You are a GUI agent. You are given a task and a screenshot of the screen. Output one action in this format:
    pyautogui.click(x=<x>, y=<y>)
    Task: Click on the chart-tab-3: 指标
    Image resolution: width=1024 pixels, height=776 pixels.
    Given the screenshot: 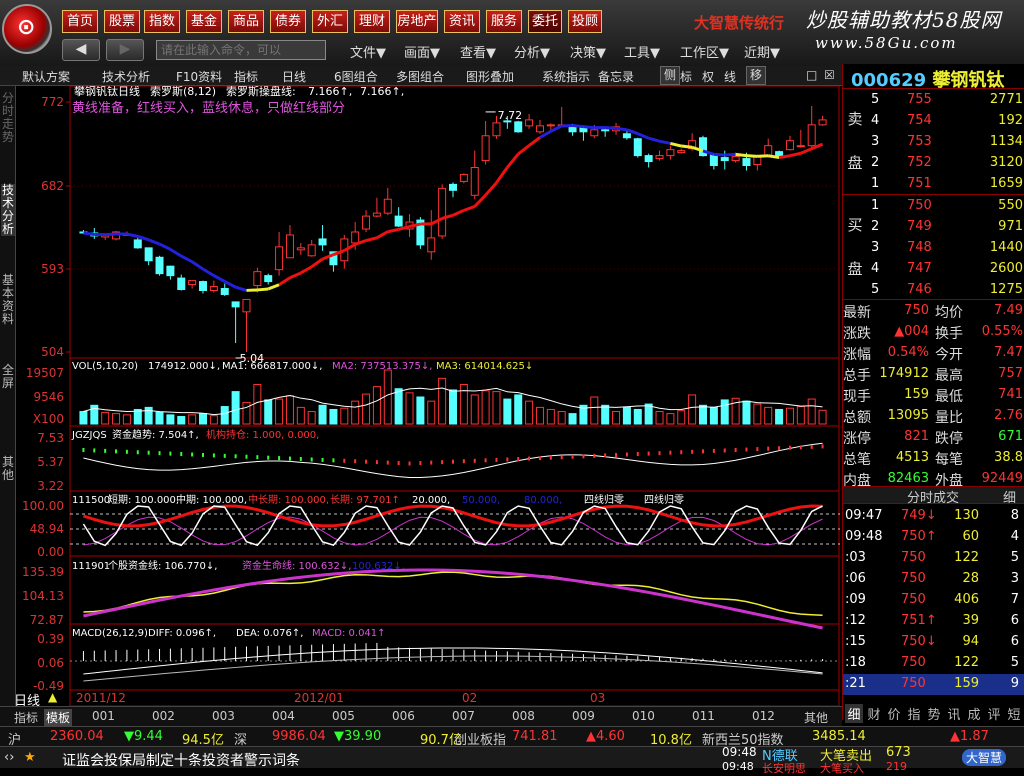 What is the action you would take?
    pyautogui.click(x=246, y=76)
    